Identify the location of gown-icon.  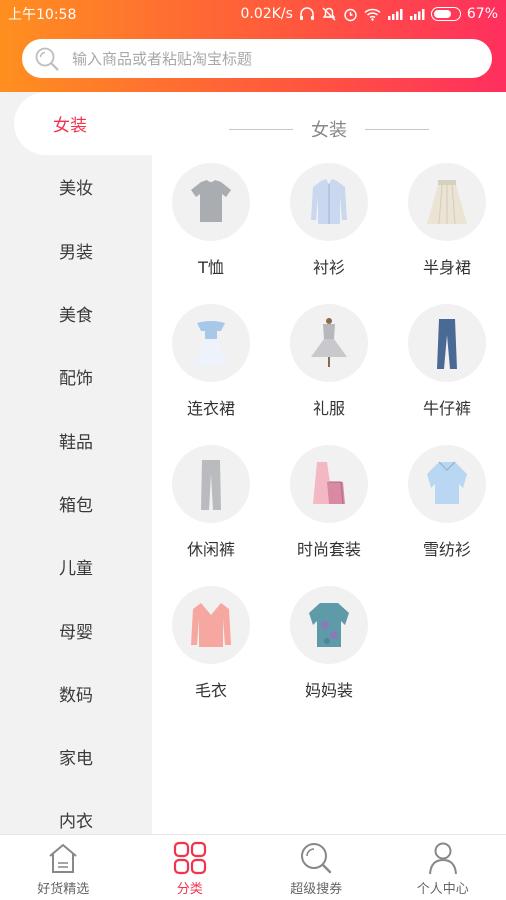
(329, 343).